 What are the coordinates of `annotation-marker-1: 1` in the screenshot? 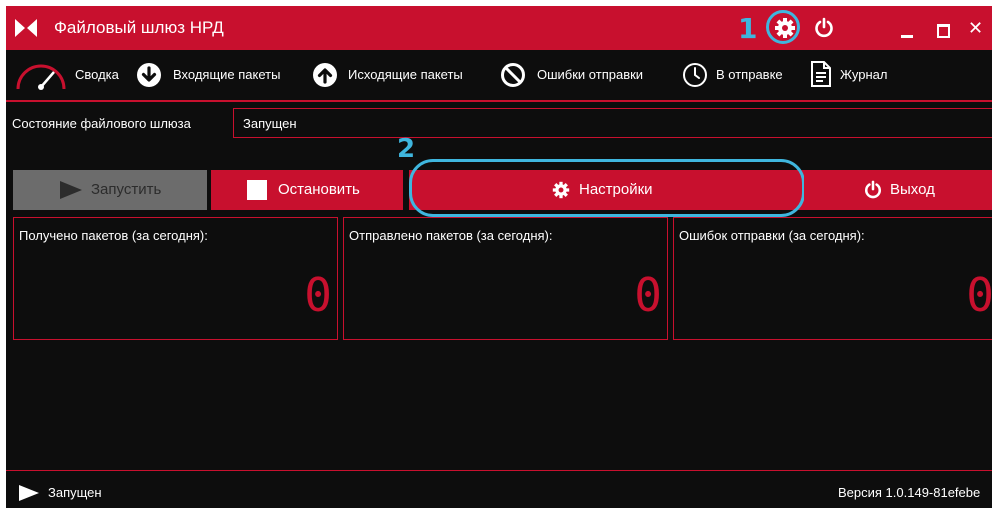 It's located at (748, 28).